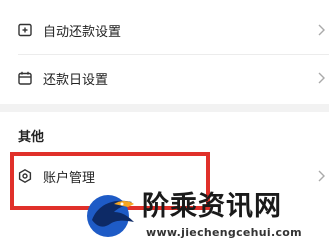  What do you see at coordinates (111, 214) in the screenshot?
I see `eagle-logo` at bounding box center [111, 214].